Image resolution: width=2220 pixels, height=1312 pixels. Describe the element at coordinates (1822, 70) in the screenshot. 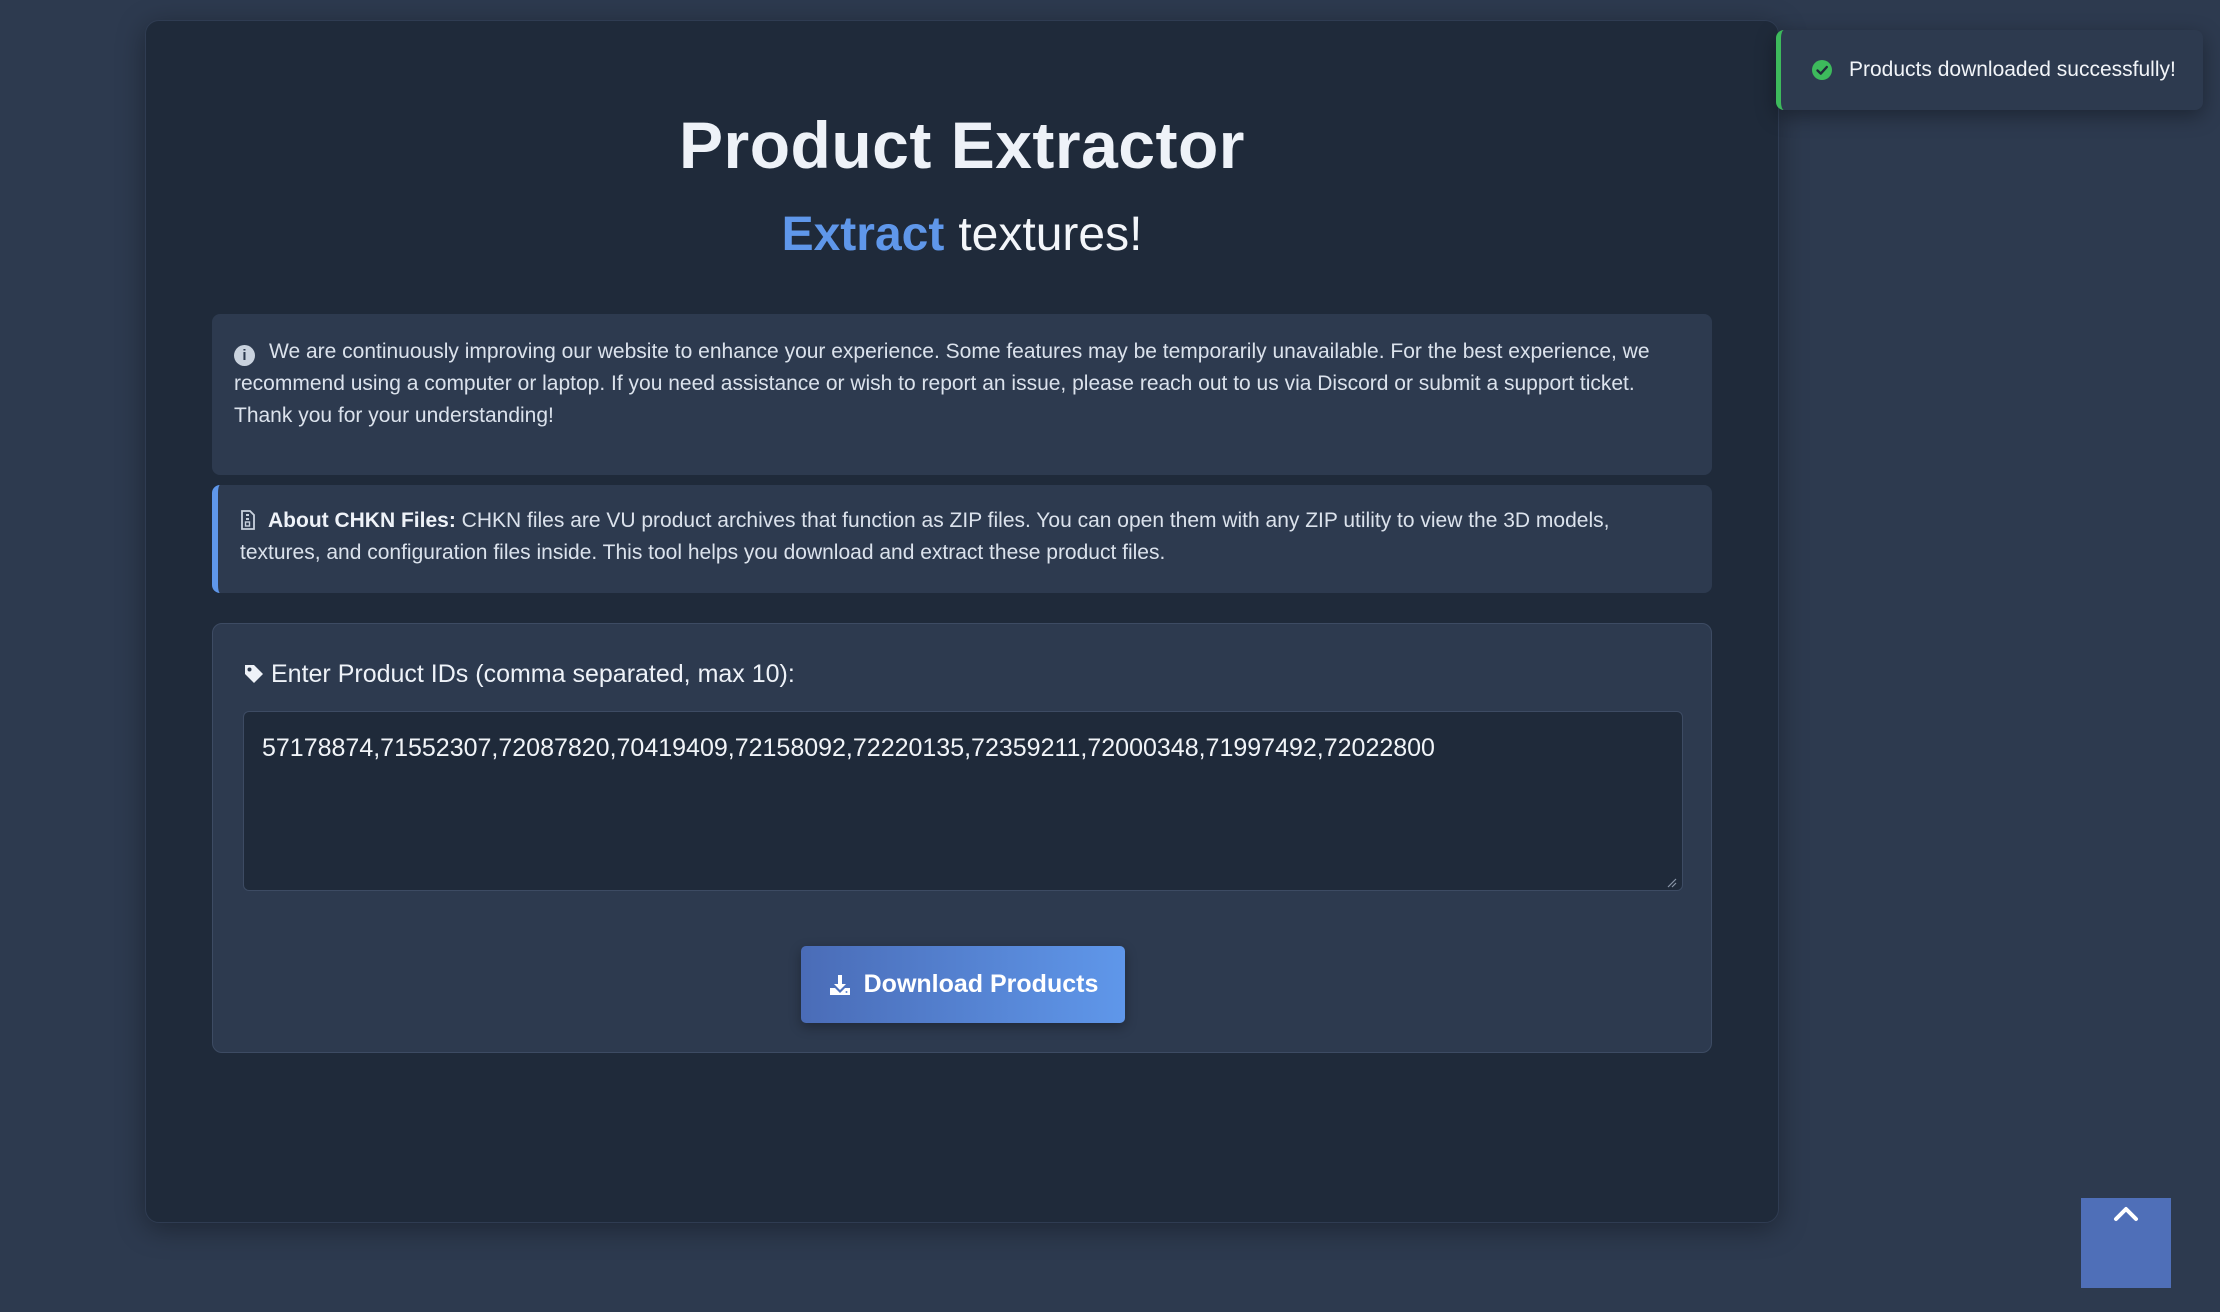

I see `check-circle-icon` at that location.